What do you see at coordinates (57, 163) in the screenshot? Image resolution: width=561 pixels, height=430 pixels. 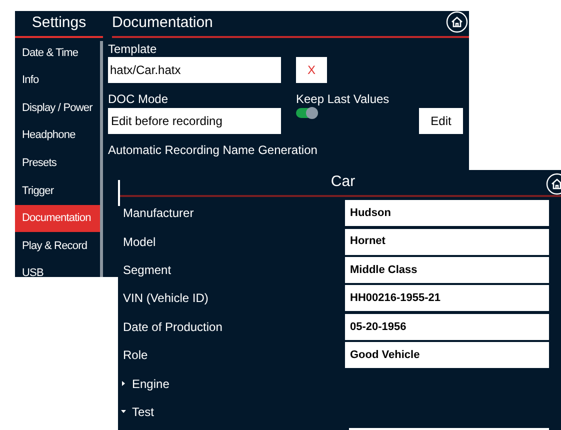 I see `sidebar-item: Presets` at bounding box center [57, 163].